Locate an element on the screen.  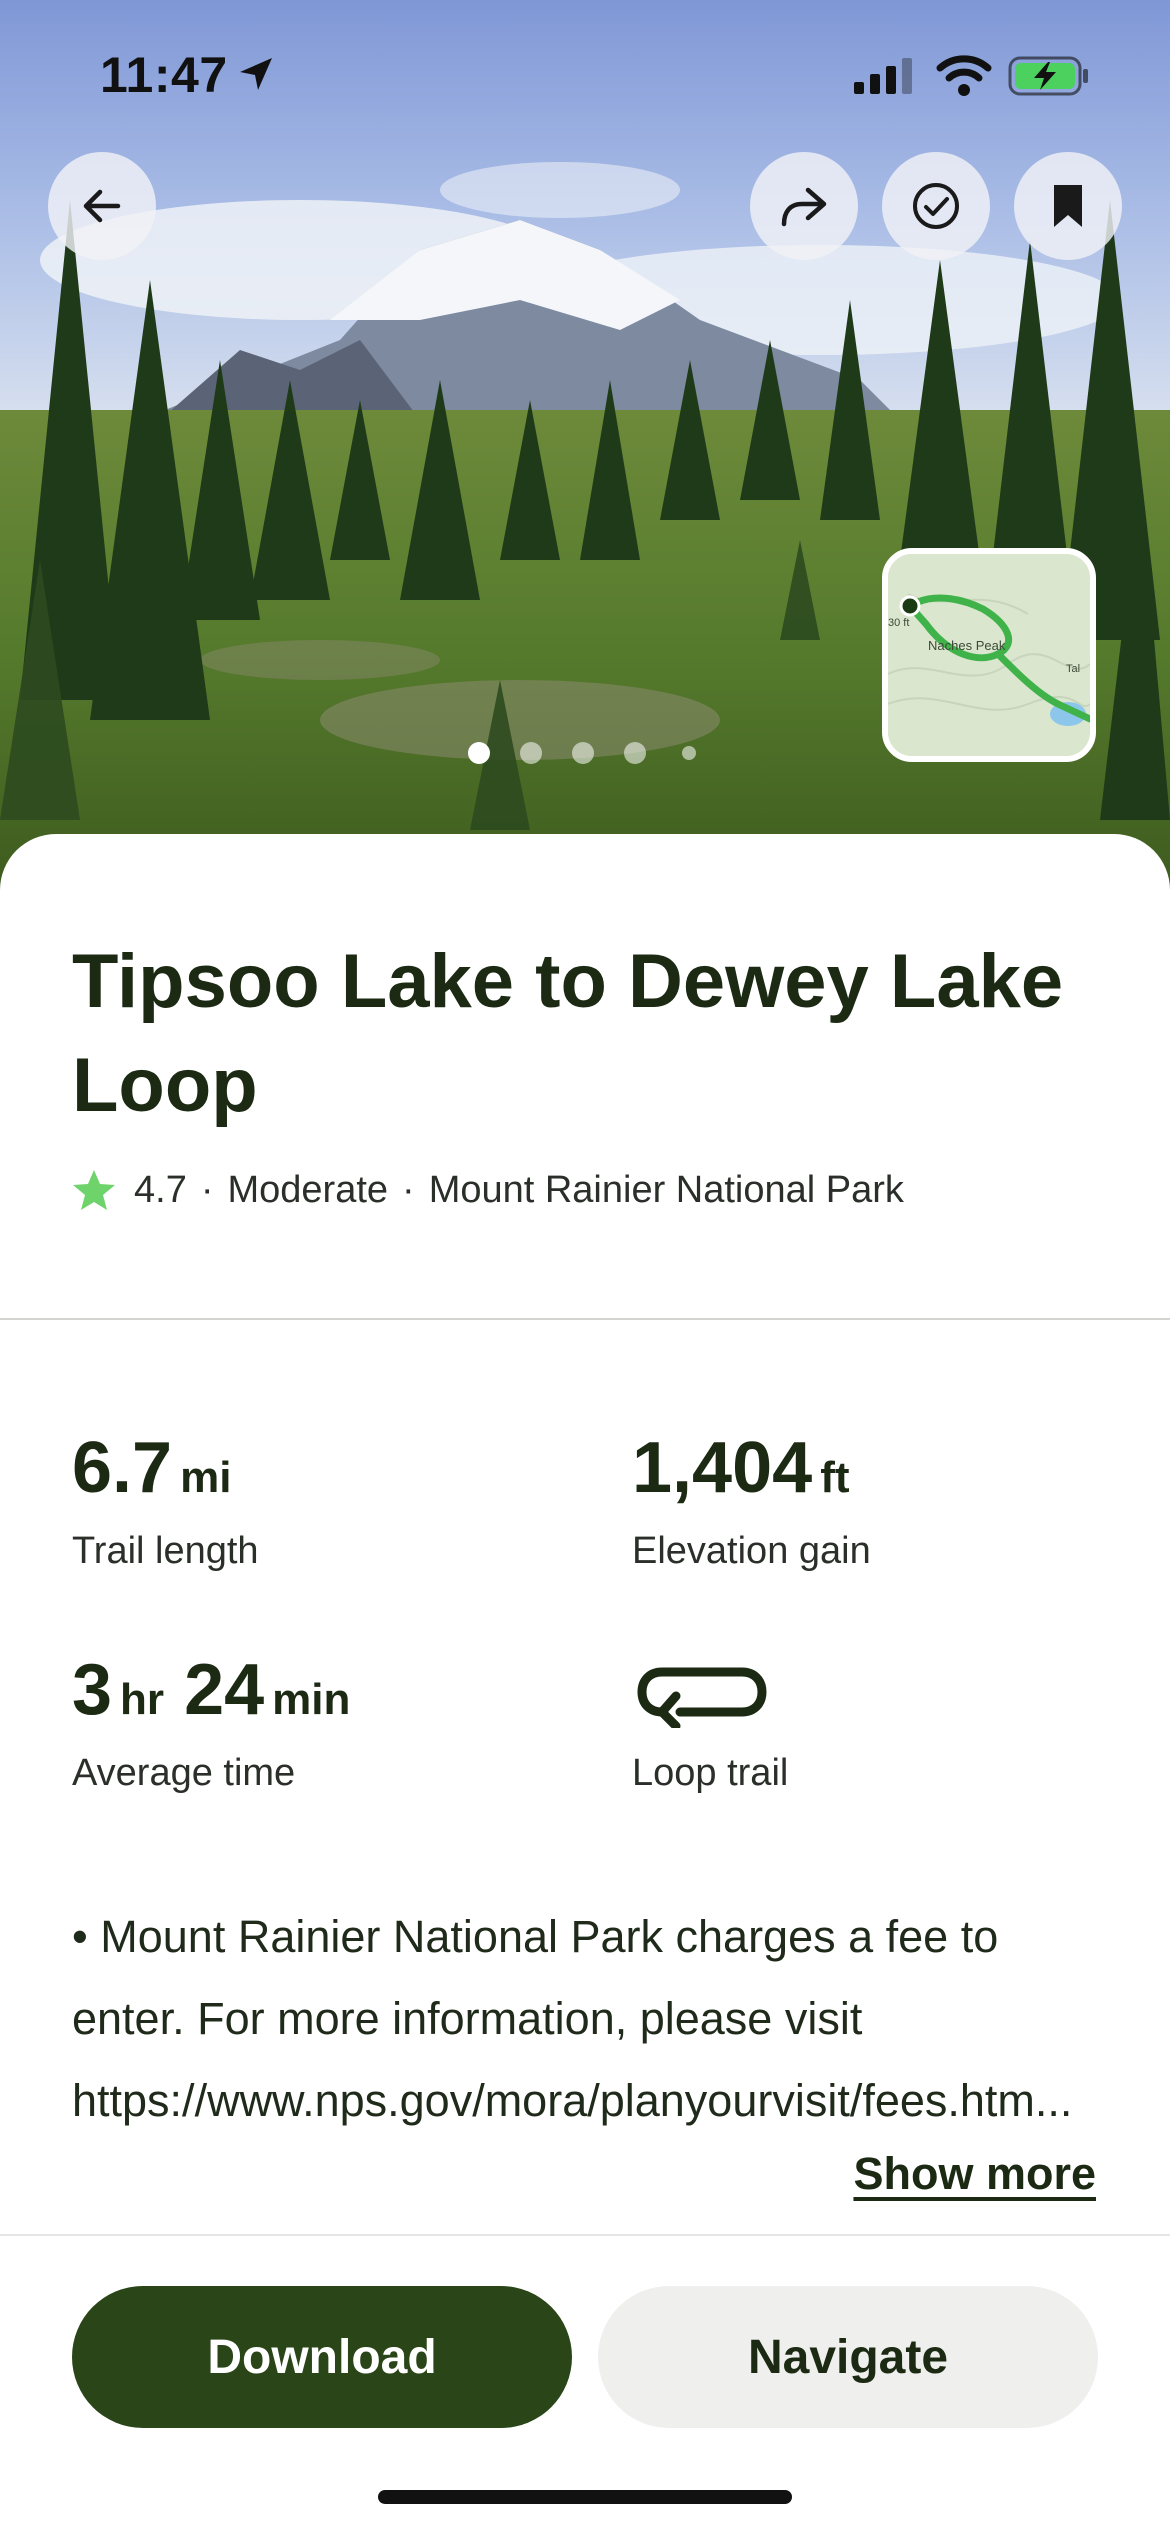
trail-map: Naches Peak 30 ft Tal is located at coordinates (989, 655).